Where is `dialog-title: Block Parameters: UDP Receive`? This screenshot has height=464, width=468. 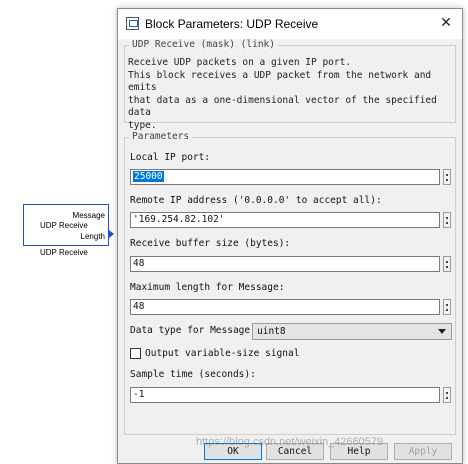 dialog-title: Block Parameters: UDP Receive is located at coordinates (232, 24).